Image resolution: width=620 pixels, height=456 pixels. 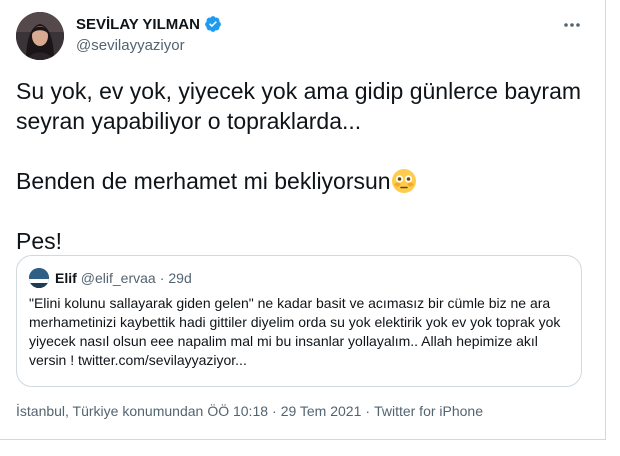 I want to click on quoted-tweet-header: Elif @elif_ervaa · 29d, so click(x=110, y=278).